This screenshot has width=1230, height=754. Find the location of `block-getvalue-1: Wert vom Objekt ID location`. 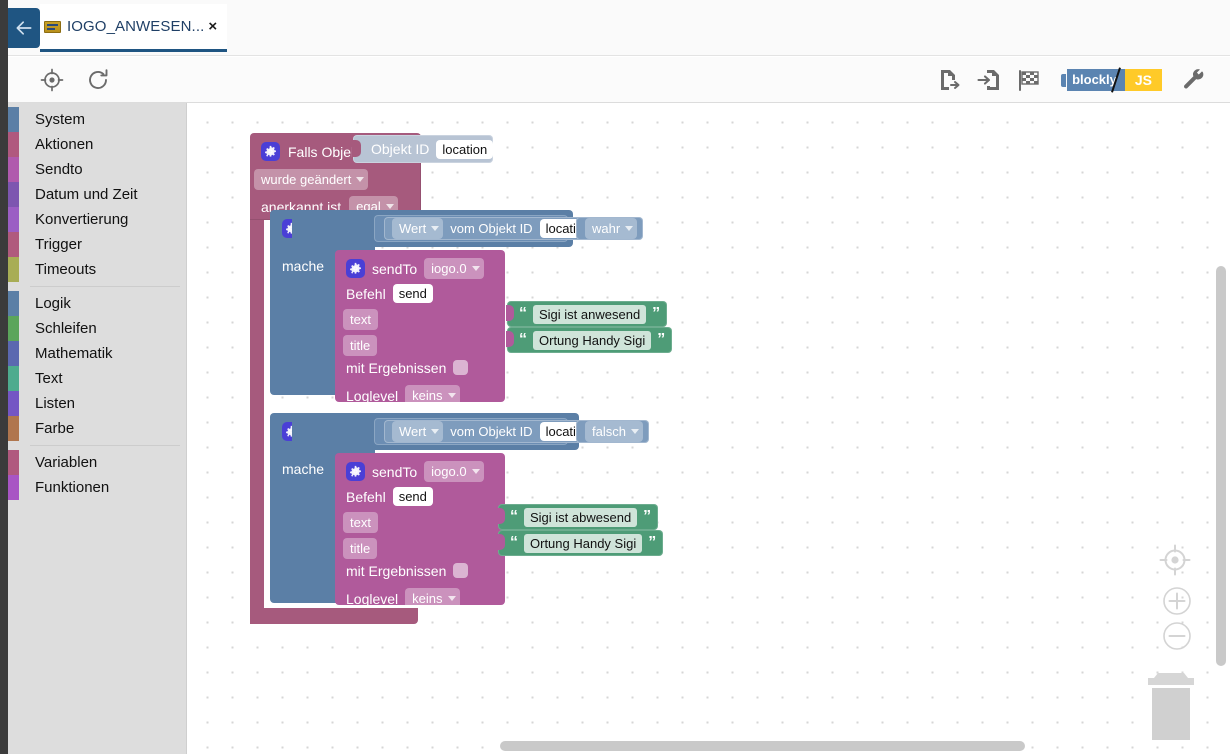

block-getvalue-1: Wert vom Objekt ID location is located at coordinates (493, 228).